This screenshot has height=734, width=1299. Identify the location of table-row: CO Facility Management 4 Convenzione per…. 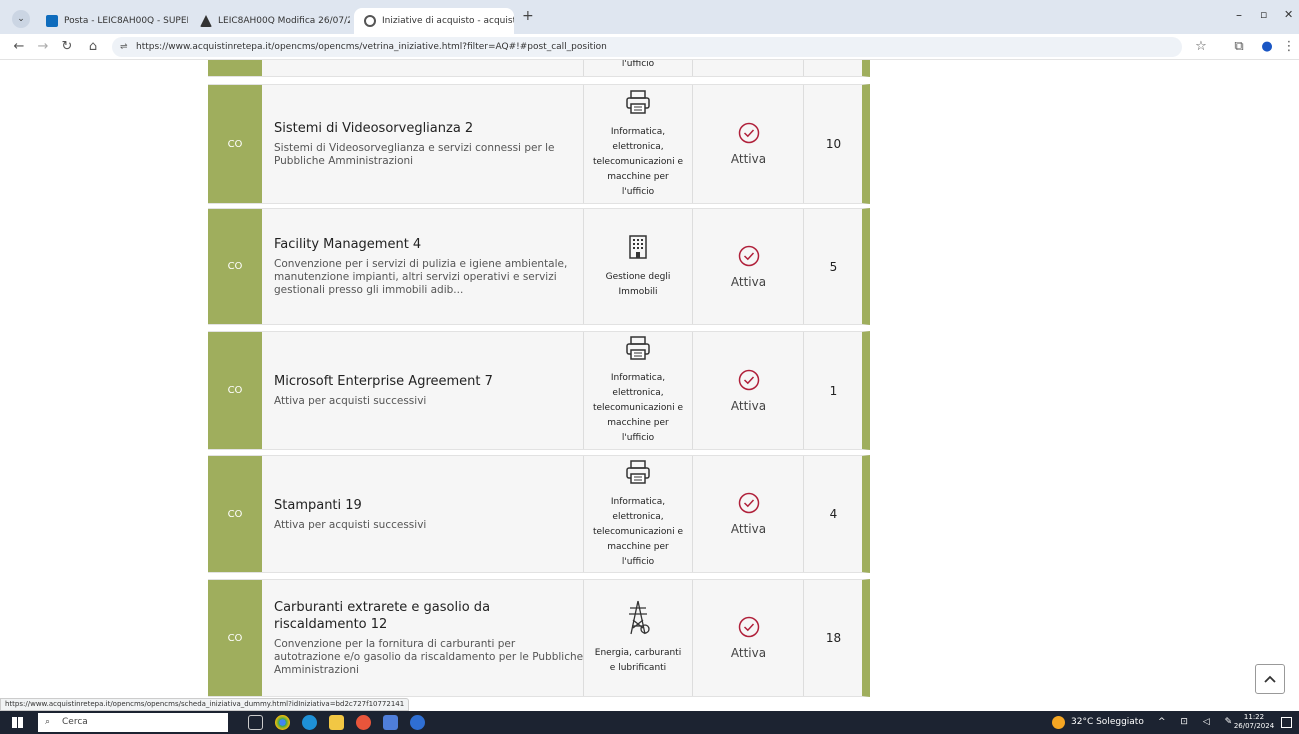
(539, 266).